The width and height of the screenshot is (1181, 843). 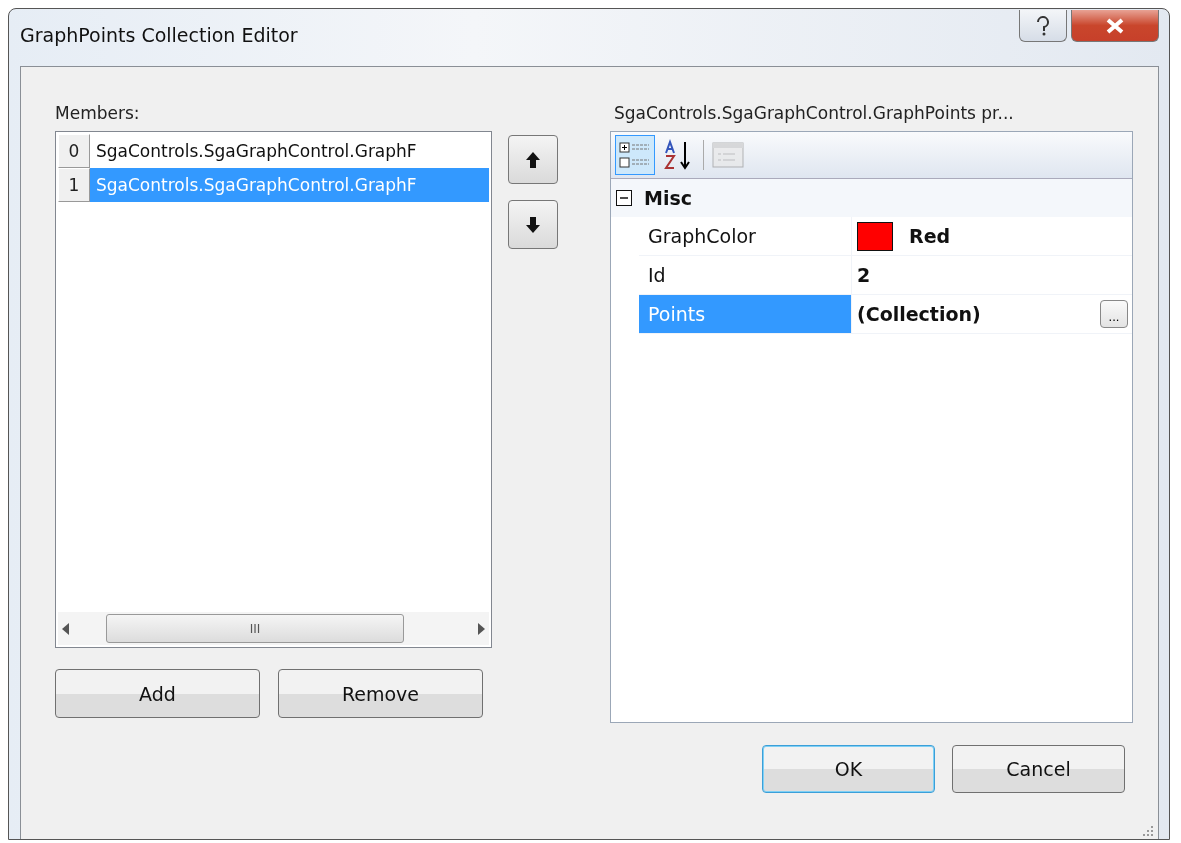 What do you see at coordinates (624, 198) in the screenshot?
I see `collapse-icon` at bounding box center [624, 198].